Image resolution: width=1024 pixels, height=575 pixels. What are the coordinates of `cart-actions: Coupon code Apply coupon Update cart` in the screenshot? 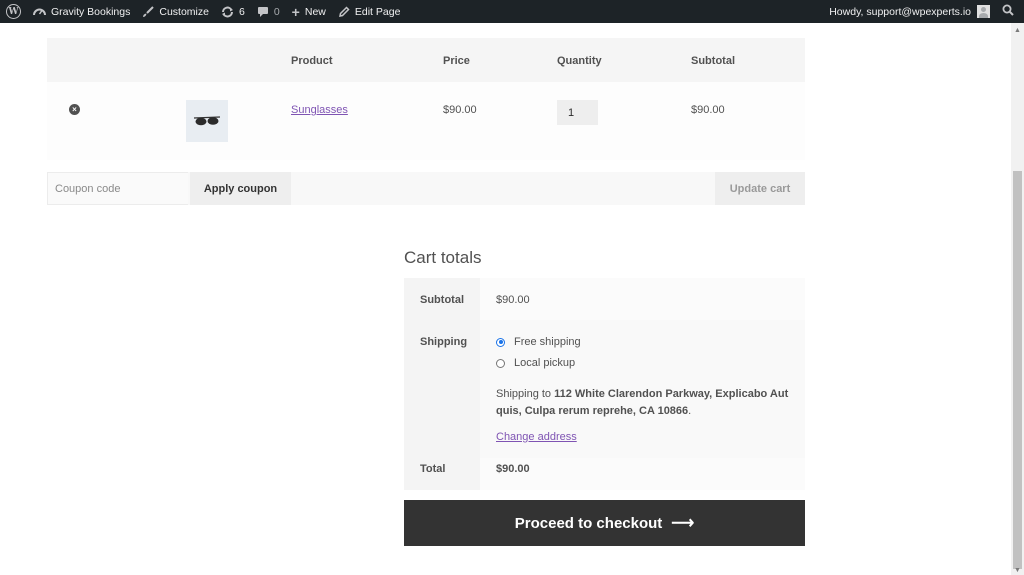 It's located at (426, 188).